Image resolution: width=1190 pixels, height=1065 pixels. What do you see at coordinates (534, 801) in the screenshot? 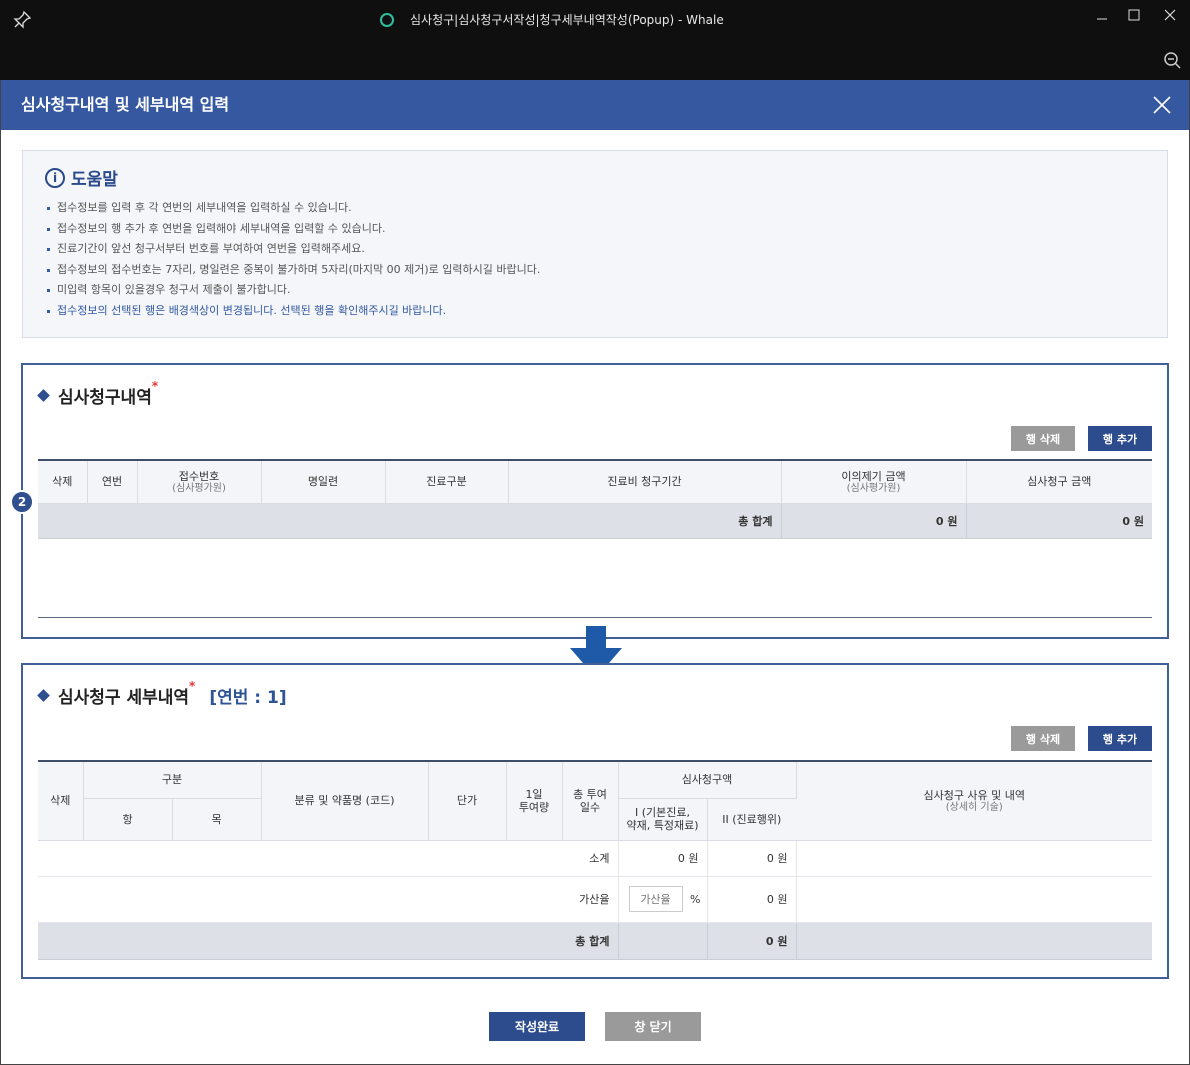
I see `col-daily-dose: 1일 투여량` at bounding box center [534, 801].